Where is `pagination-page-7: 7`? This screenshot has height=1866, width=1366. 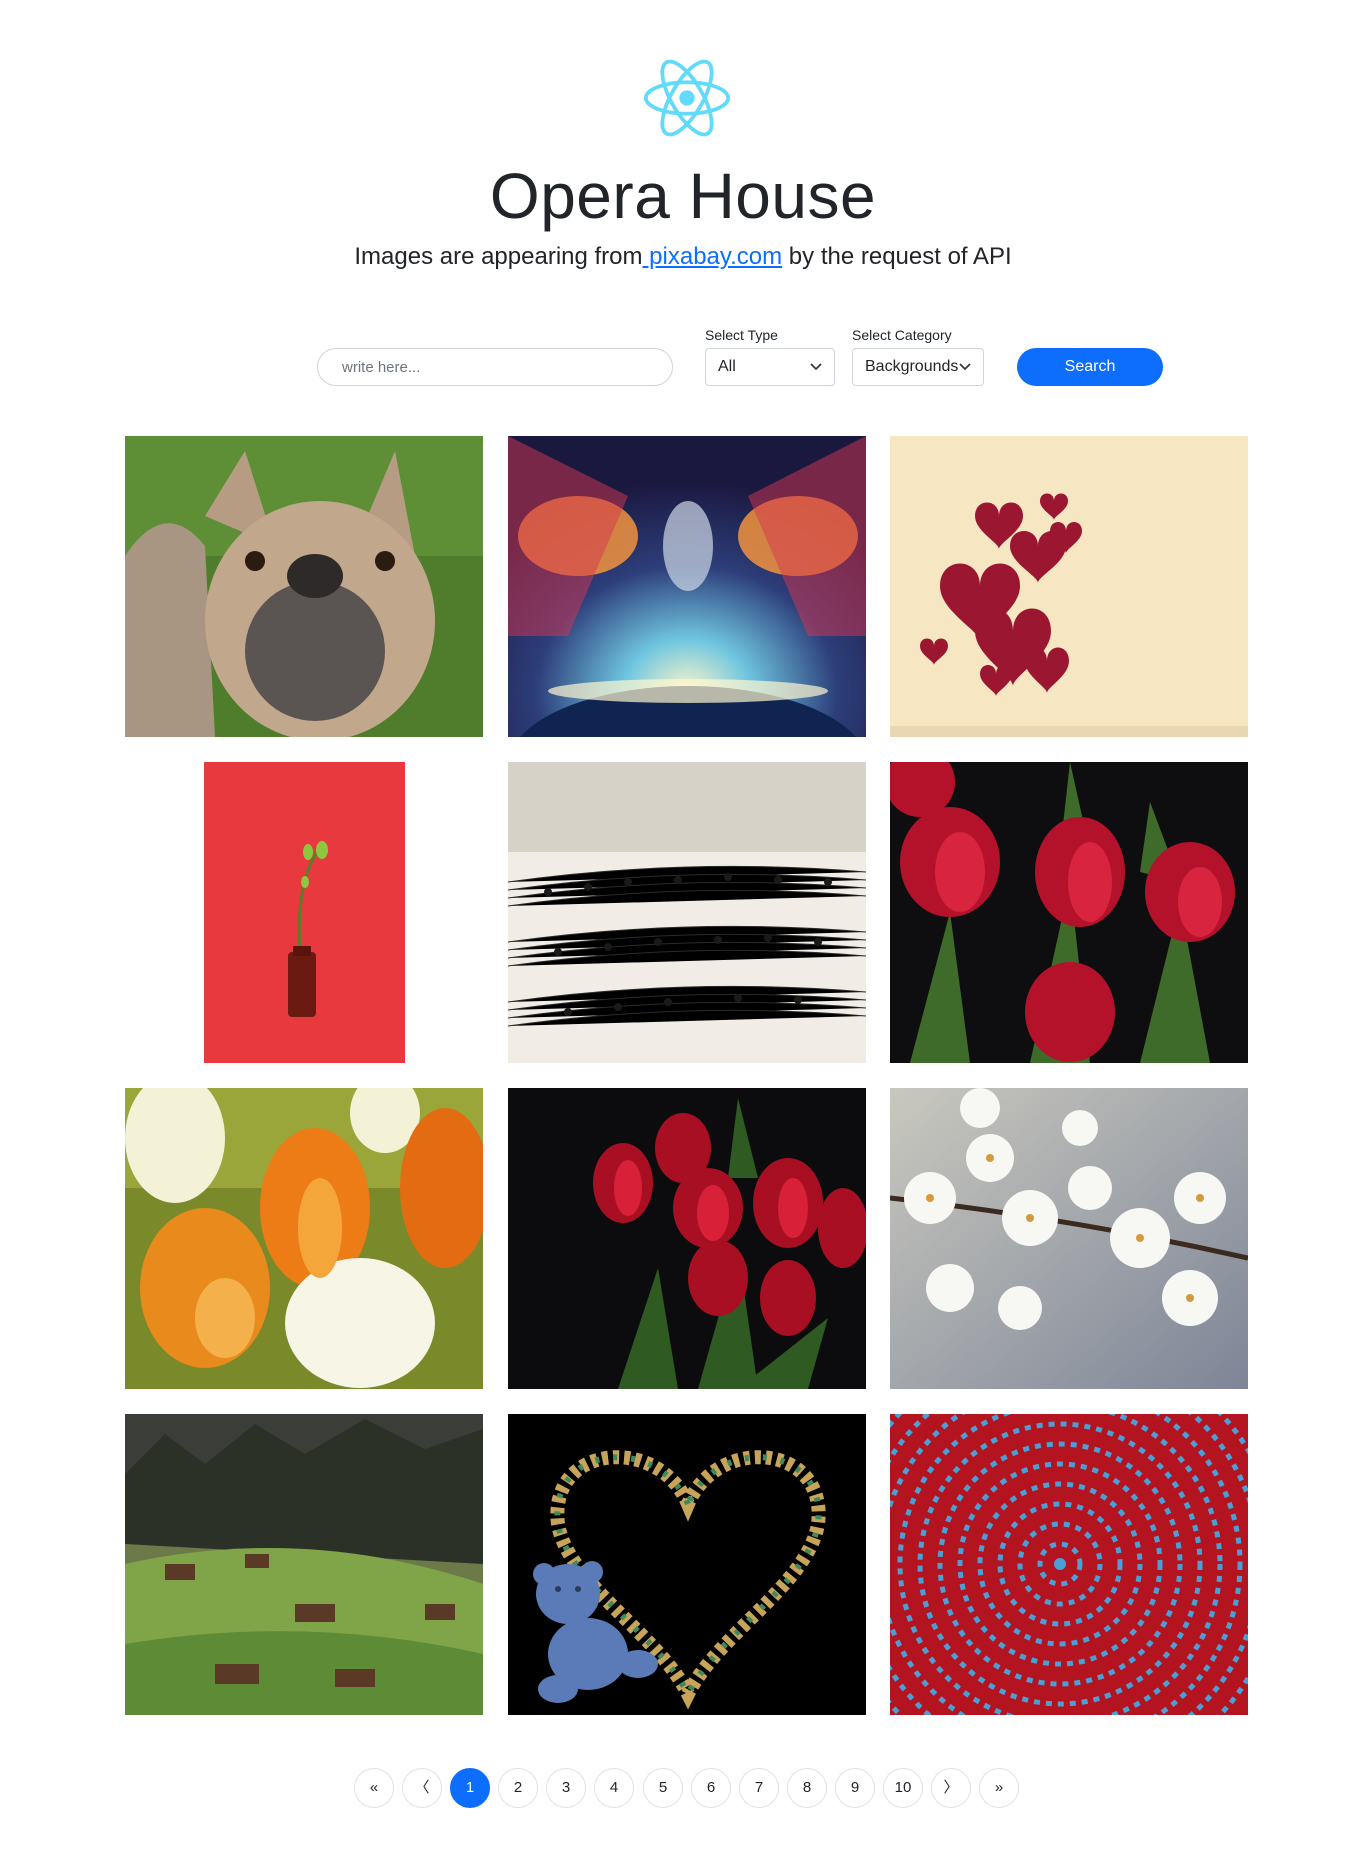 pagination-page-7: 7 is located at coordinates (759, 1788).